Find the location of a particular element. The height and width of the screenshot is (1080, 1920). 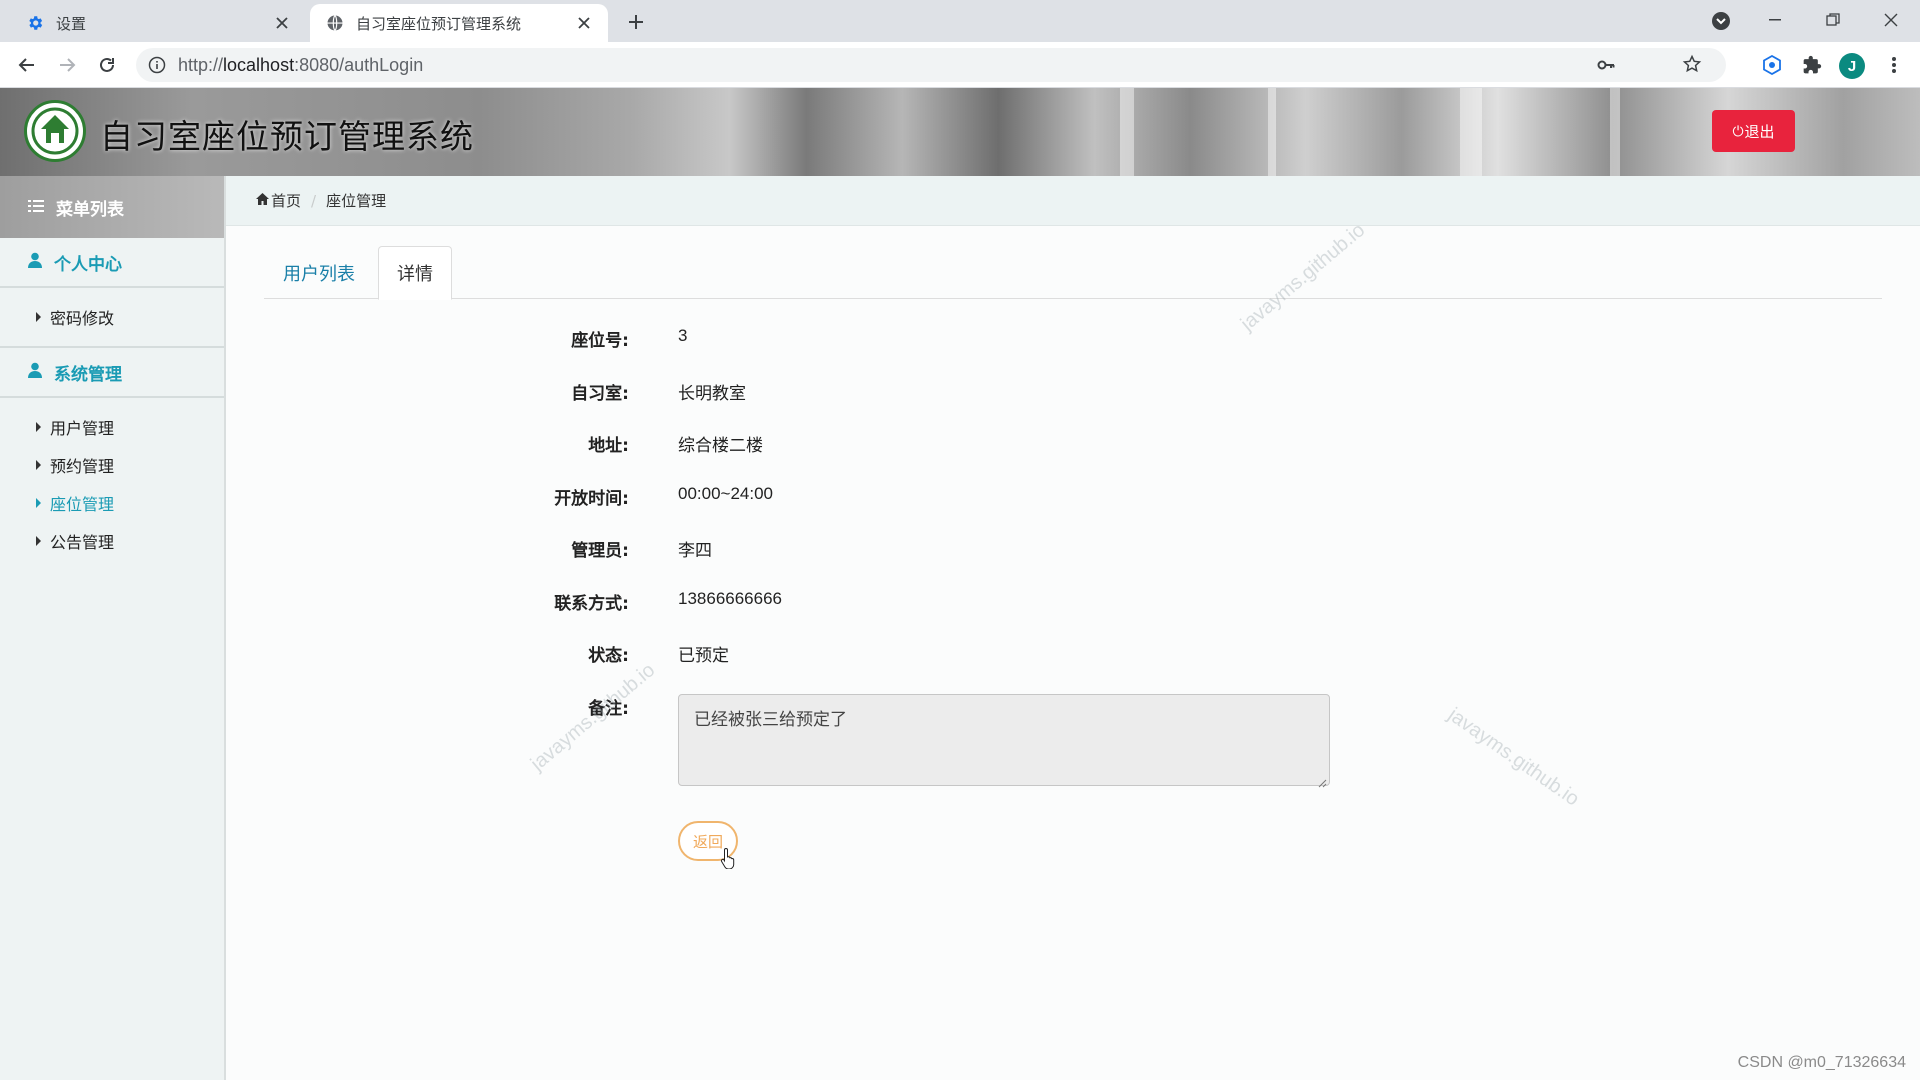

sidebar-submenu-system: 用户管理 预约管理 座位管理 公告管理 is located at coordinates (112, 484).